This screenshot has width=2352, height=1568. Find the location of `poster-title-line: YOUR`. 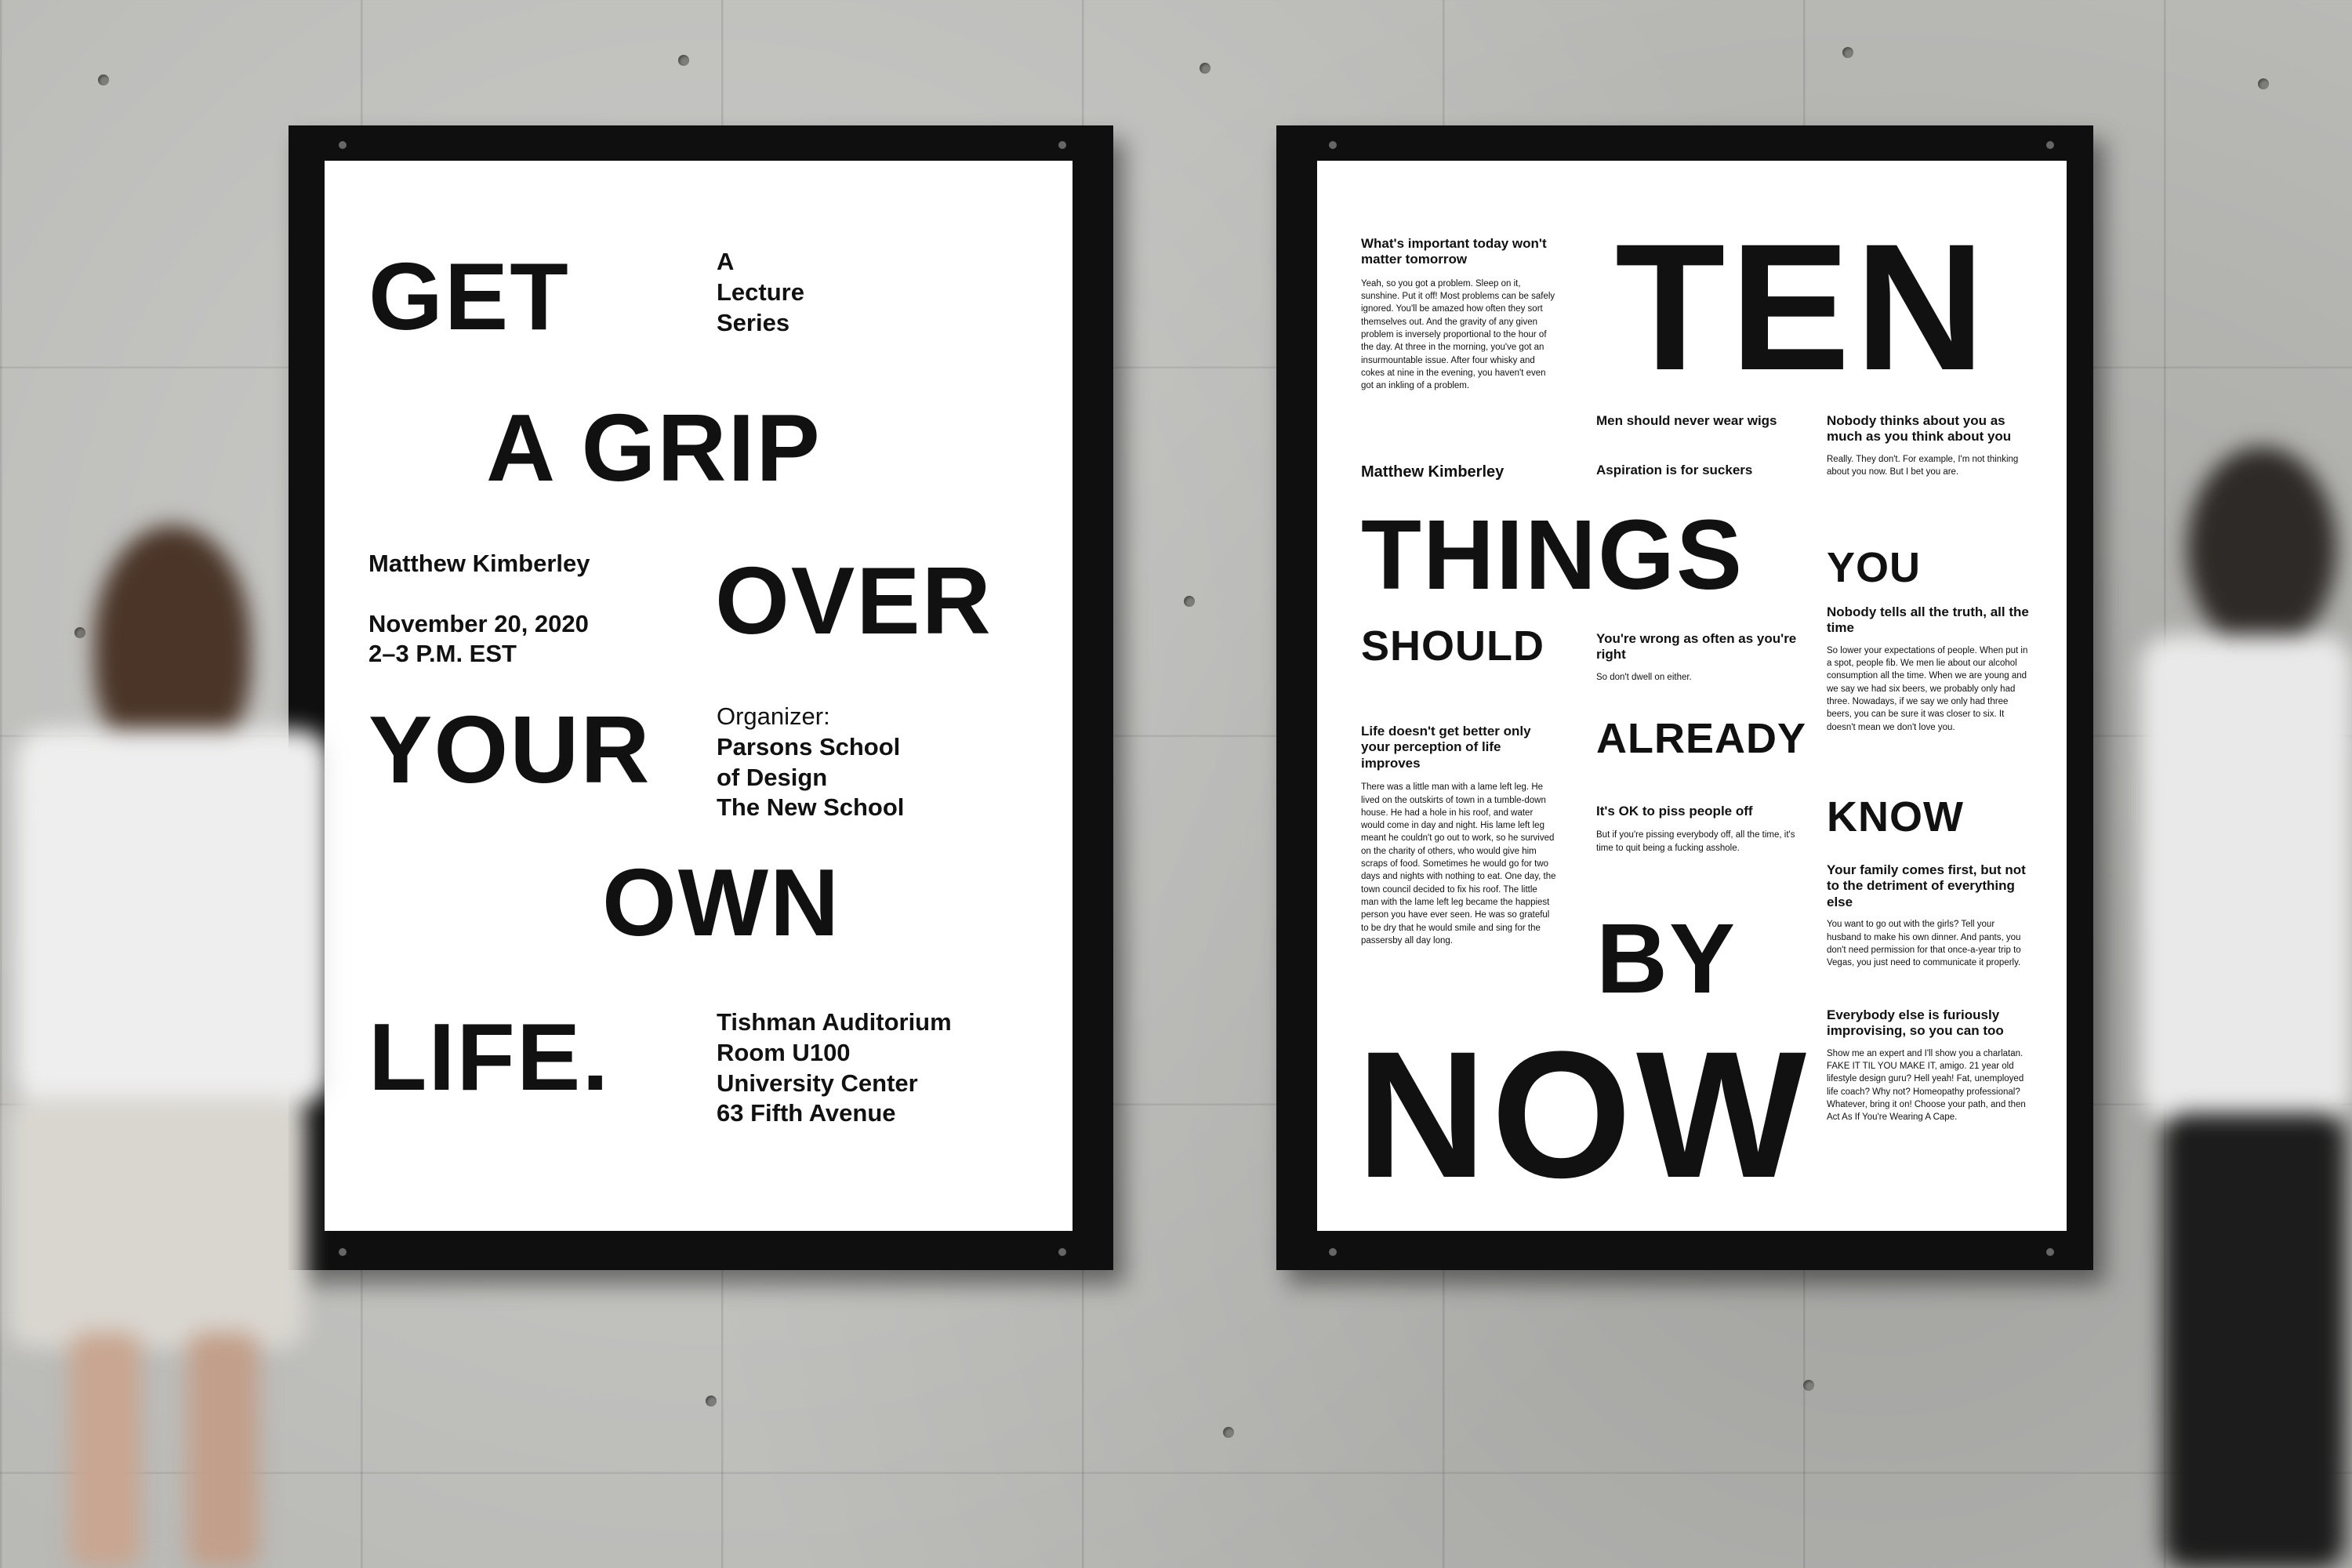

poster-title-line: YOUR is located at coordinates (510, 749).